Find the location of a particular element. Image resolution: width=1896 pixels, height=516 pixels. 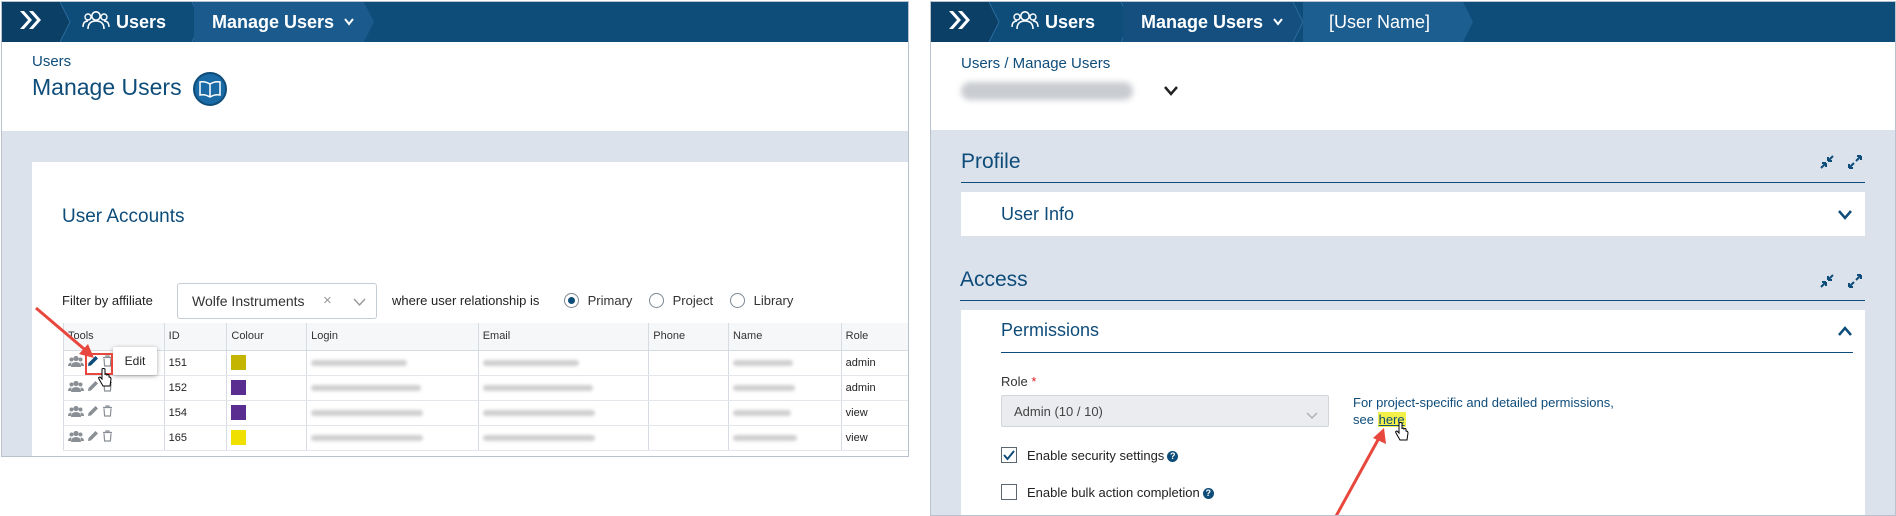

double-chevron-icon is located at coordinates (31, 22).